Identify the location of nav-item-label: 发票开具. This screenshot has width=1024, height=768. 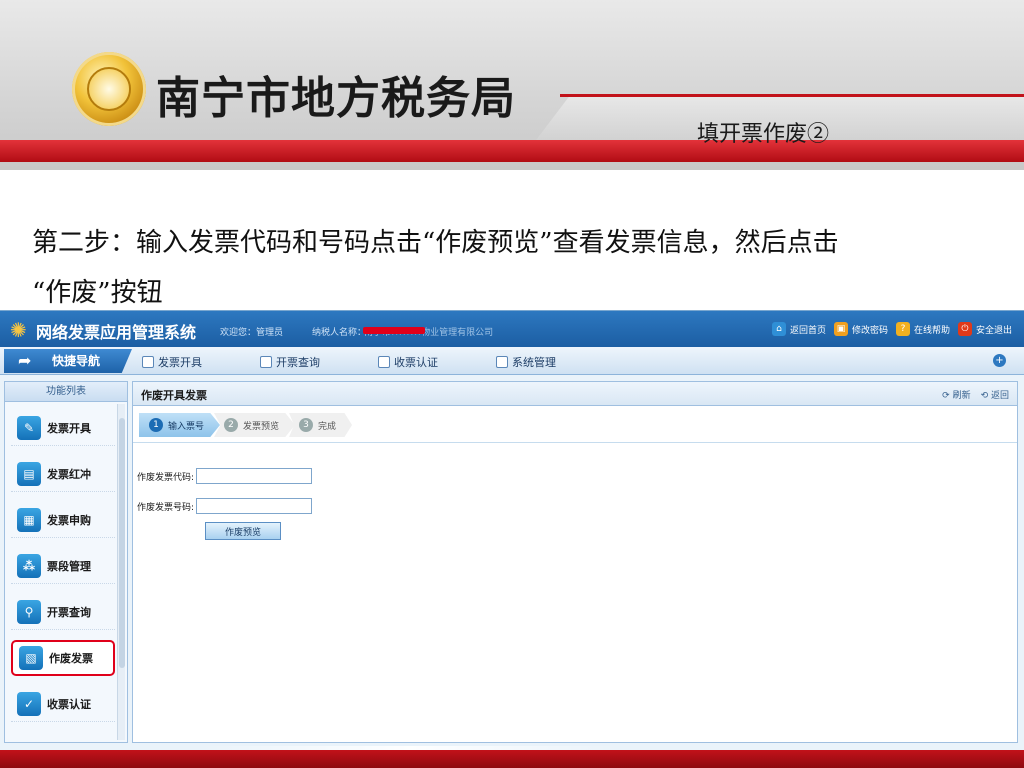
(180, 362).